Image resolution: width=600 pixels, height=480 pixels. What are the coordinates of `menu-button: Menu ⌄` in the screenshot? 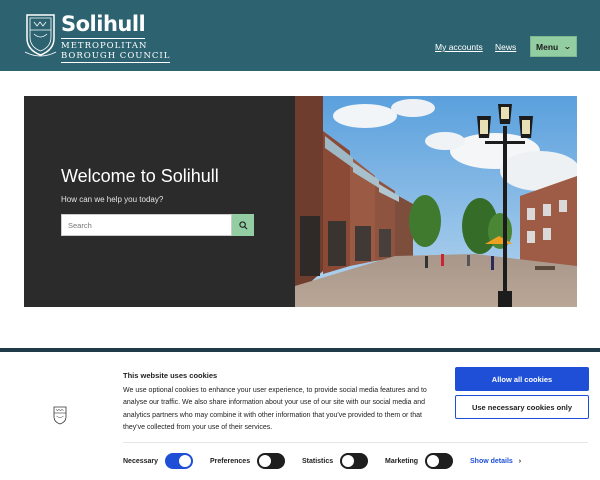 It's located at (553, 46).